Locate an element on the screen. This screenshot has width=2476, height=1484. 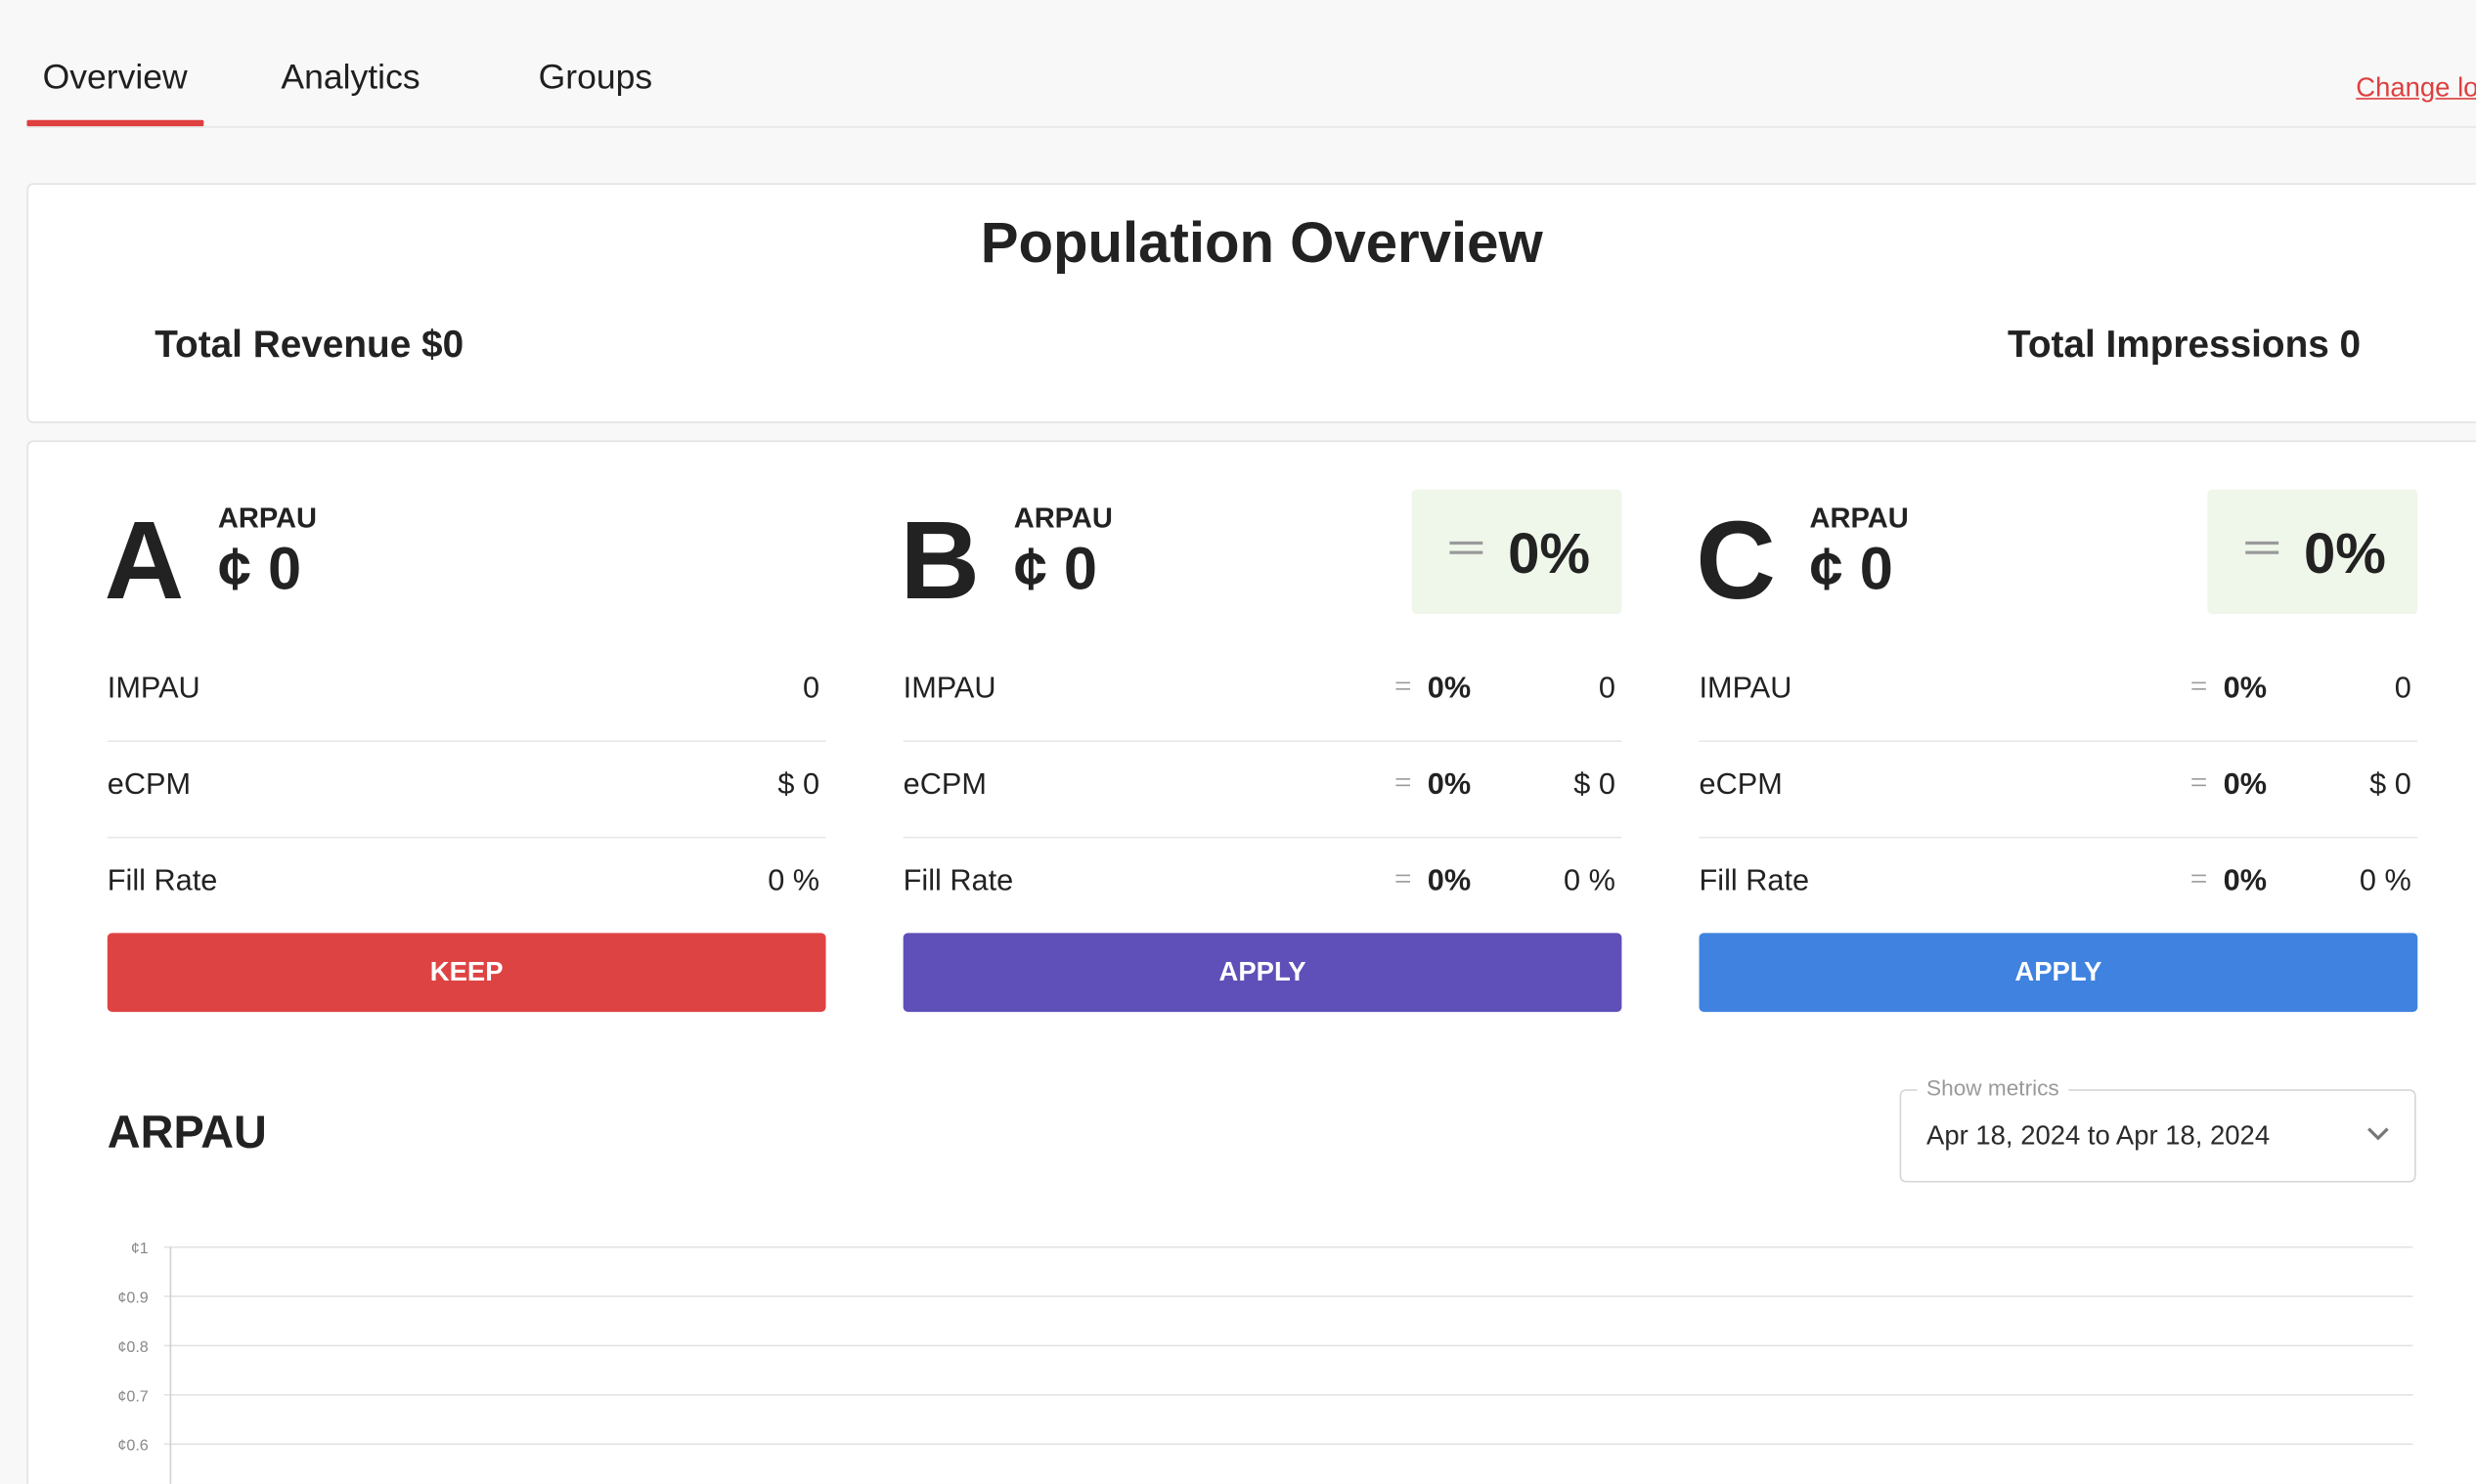
variant-letter: C is located at coordinates (1736, 561).